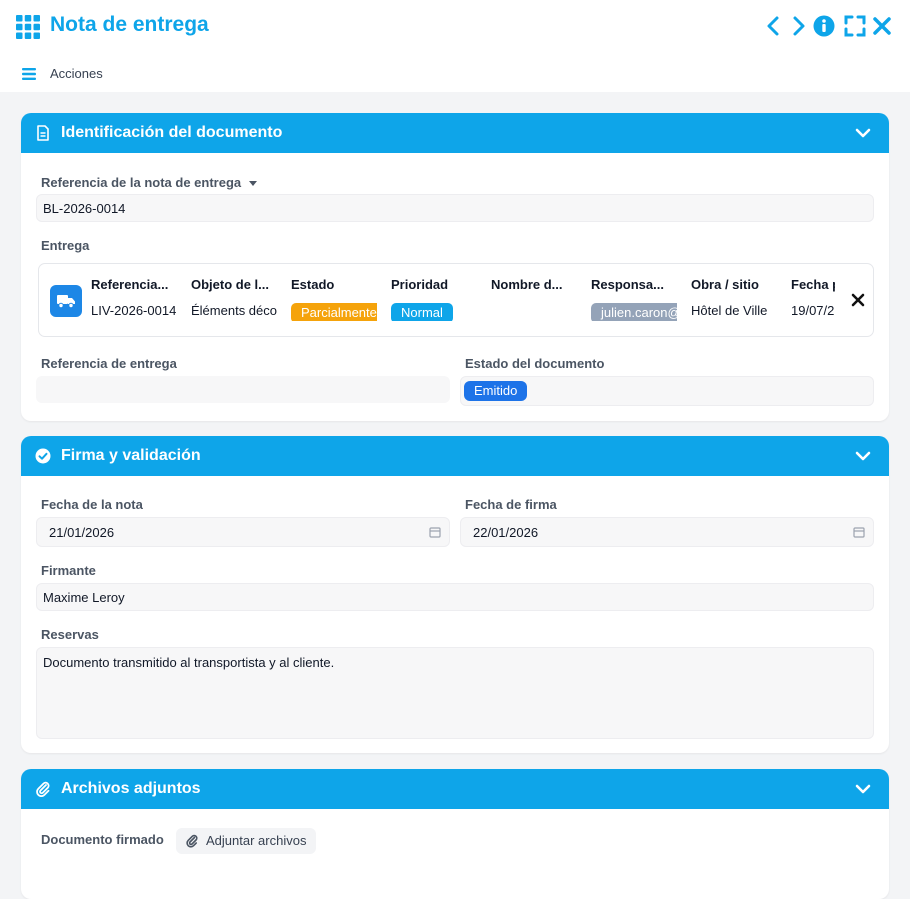 The height and width of the screenshot is (899, 910). I want to click on remove-delivery-icon, so click(858, 300).